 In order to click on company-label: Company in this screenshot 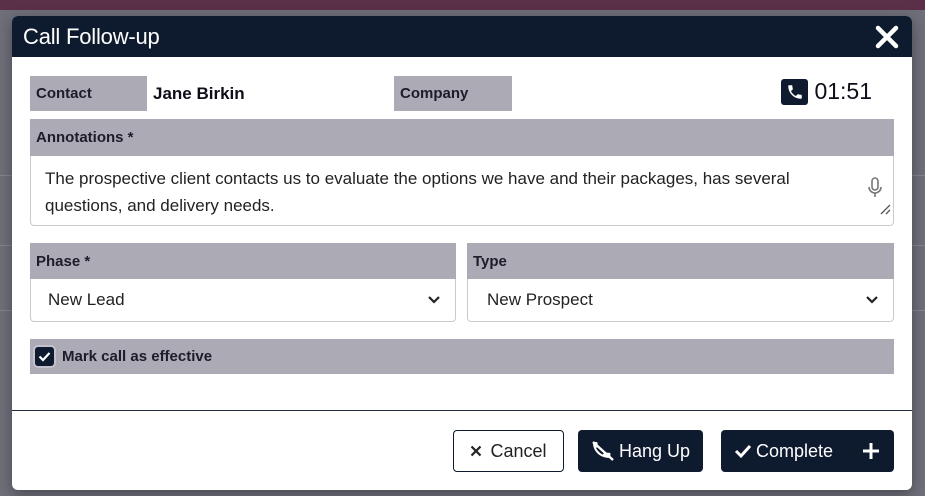, I will do `click(453, 93)`.